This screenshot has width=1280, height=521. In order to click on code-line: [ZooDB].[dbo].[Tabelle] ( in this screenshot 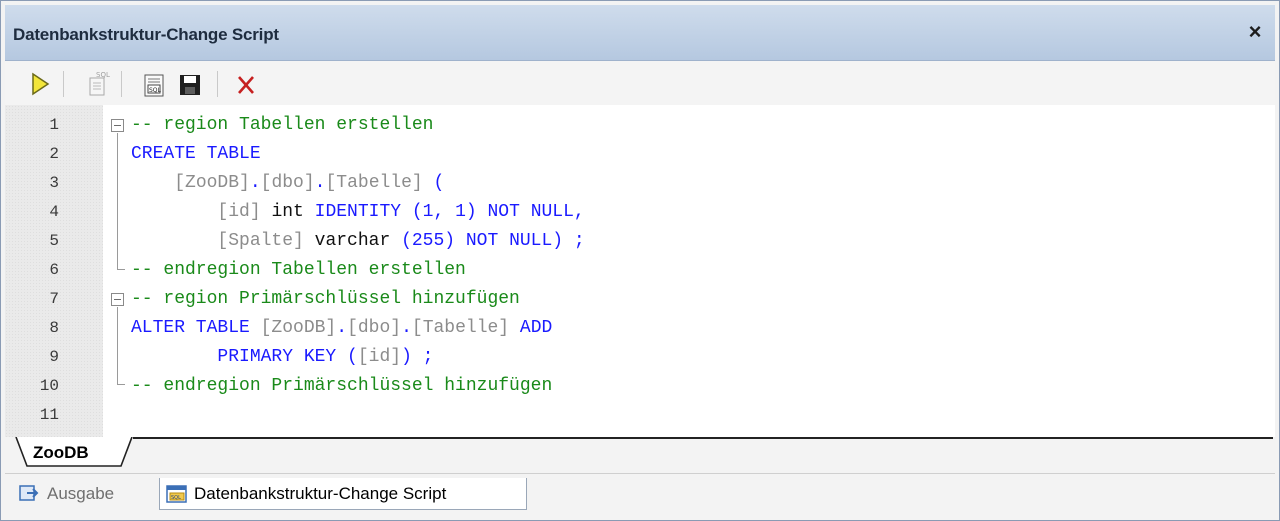, I will do `click(701, 183)`.